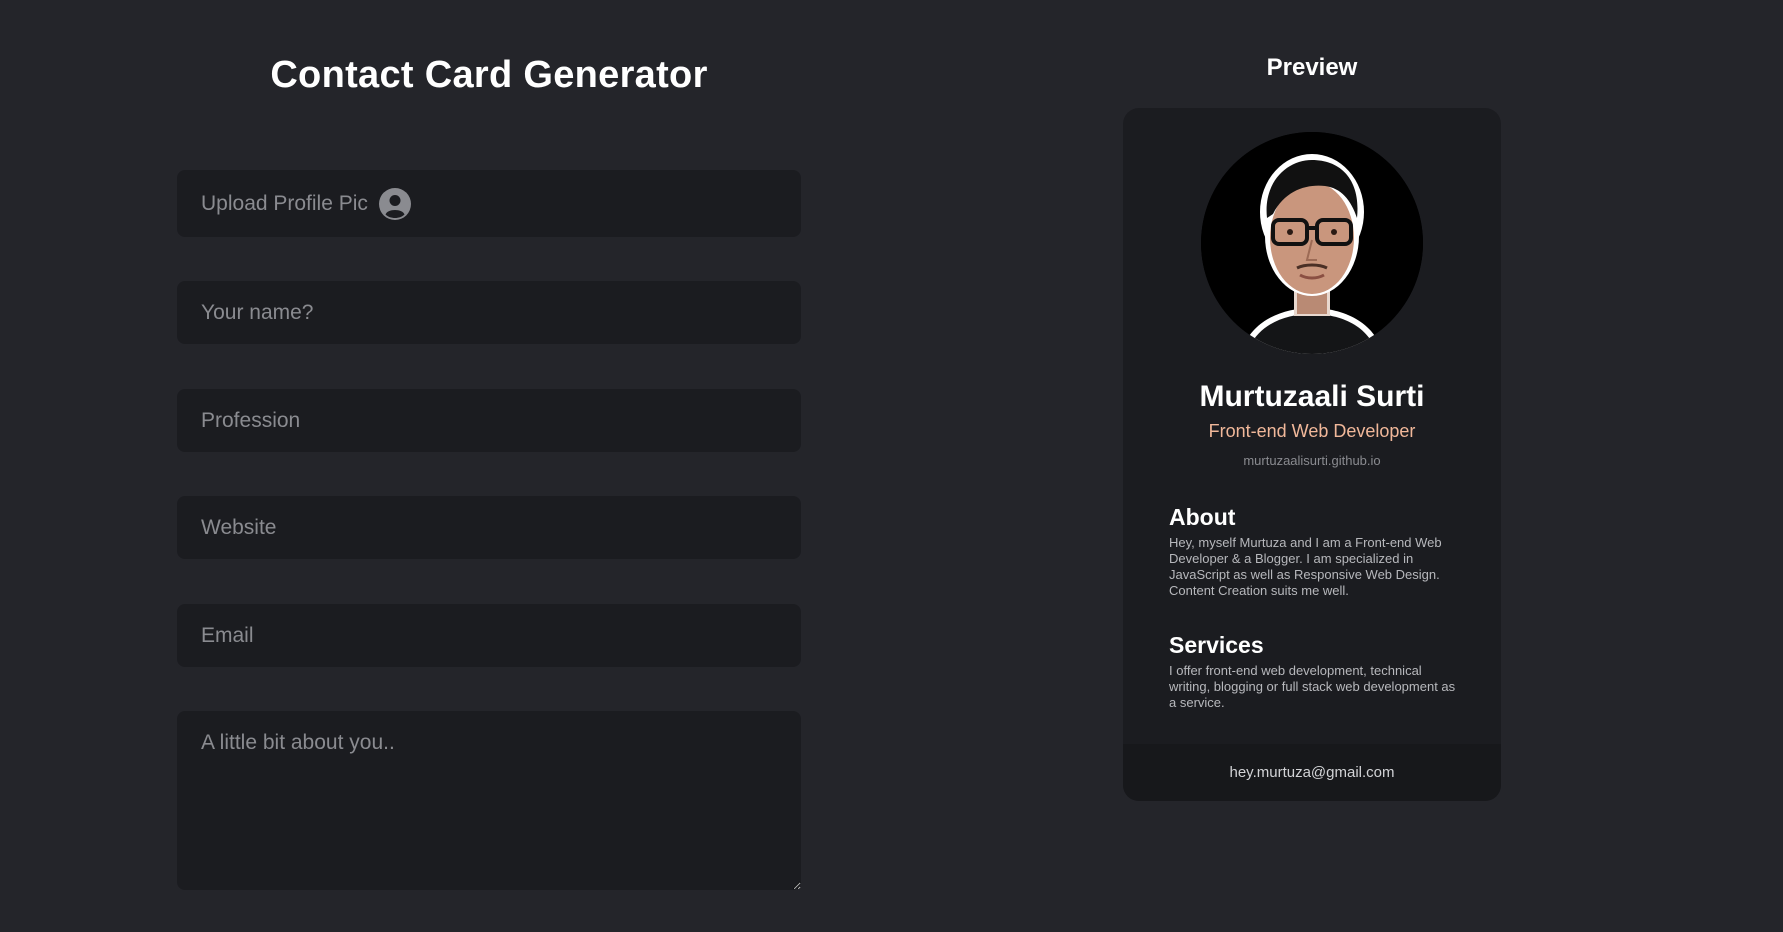 This screenshot has height=932, width=1783. I want to click on card-website-link: murtuzaalisurti.github.io, so click(1312, 460).